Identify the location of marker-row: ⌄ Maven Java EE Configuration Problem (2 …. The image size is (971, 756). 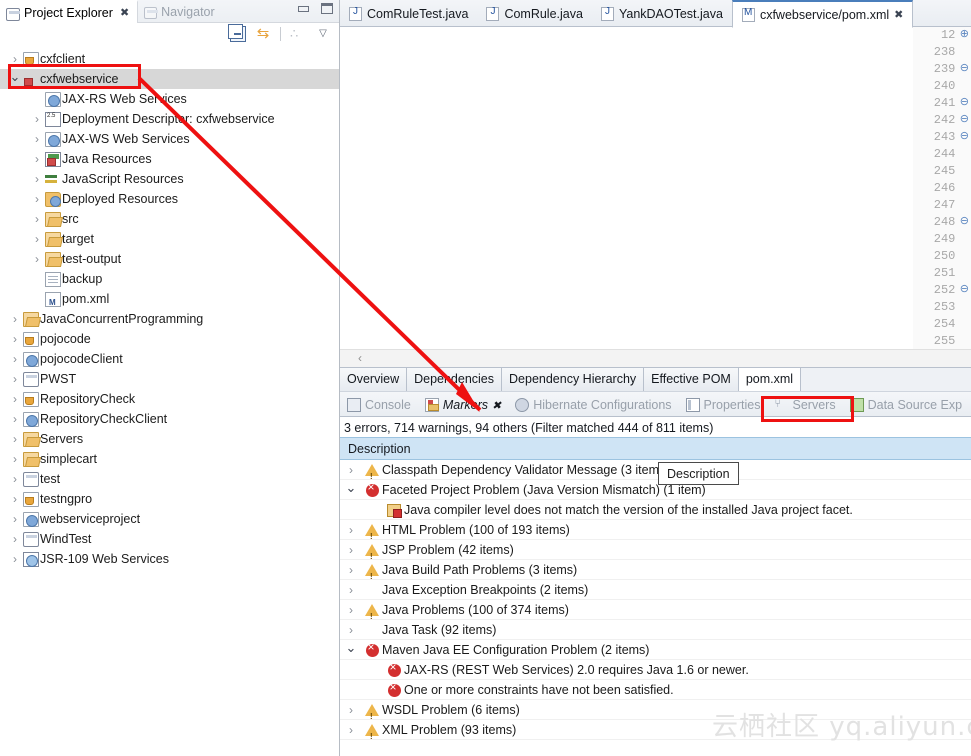
(655, 650).